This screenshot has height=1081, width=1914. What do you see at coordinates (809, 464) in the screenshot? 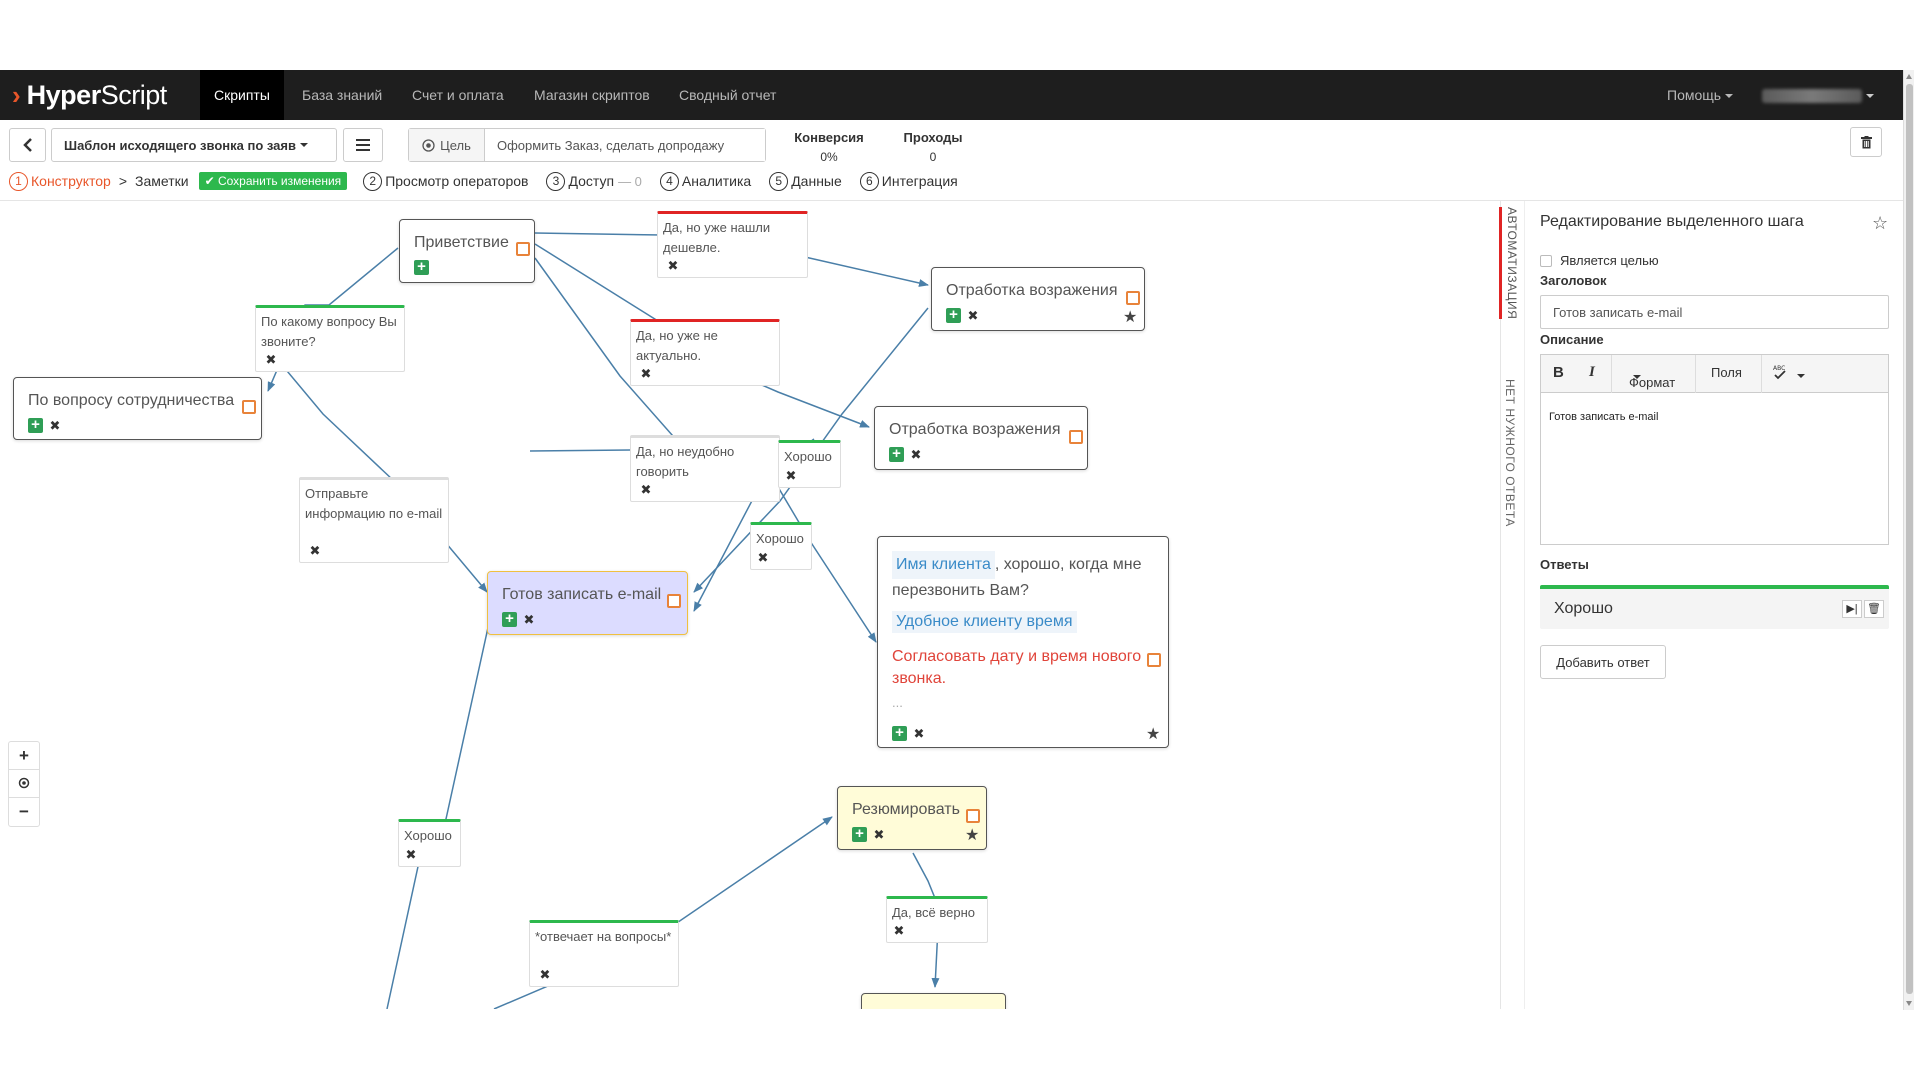
I see `answer-ok-1: Хорошо ✖` at bounding box center [809, 464].